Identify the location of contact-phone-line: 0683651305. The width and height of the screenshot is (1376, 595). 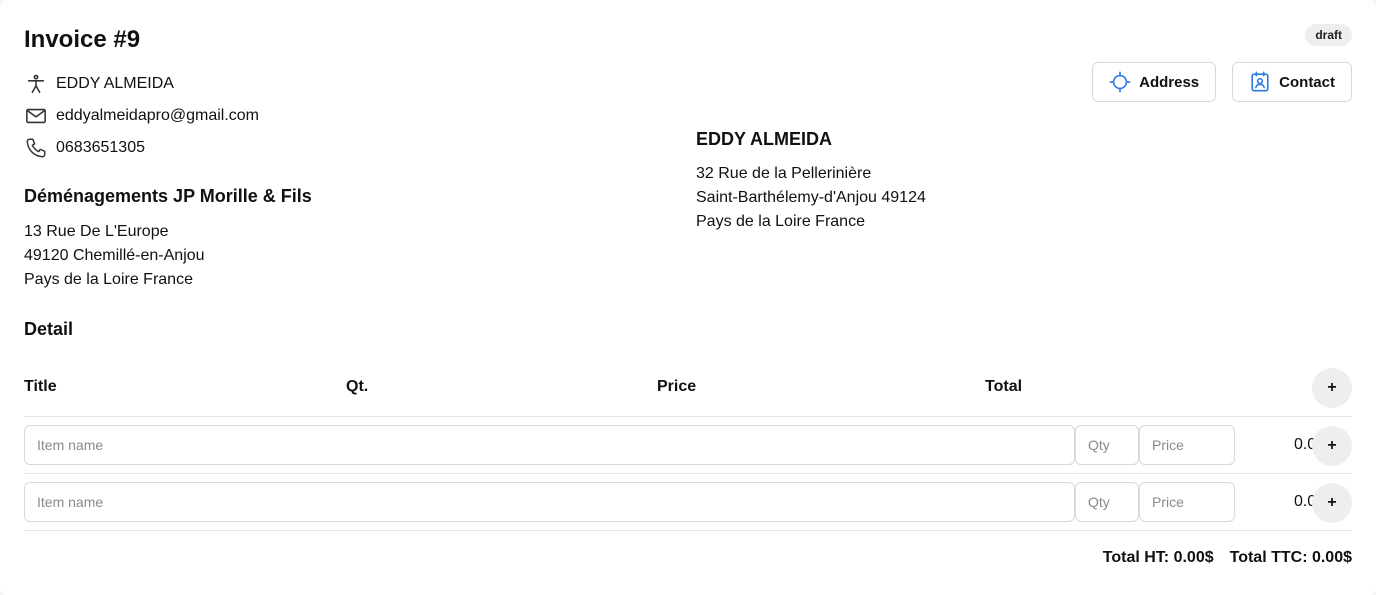
(84, 148).